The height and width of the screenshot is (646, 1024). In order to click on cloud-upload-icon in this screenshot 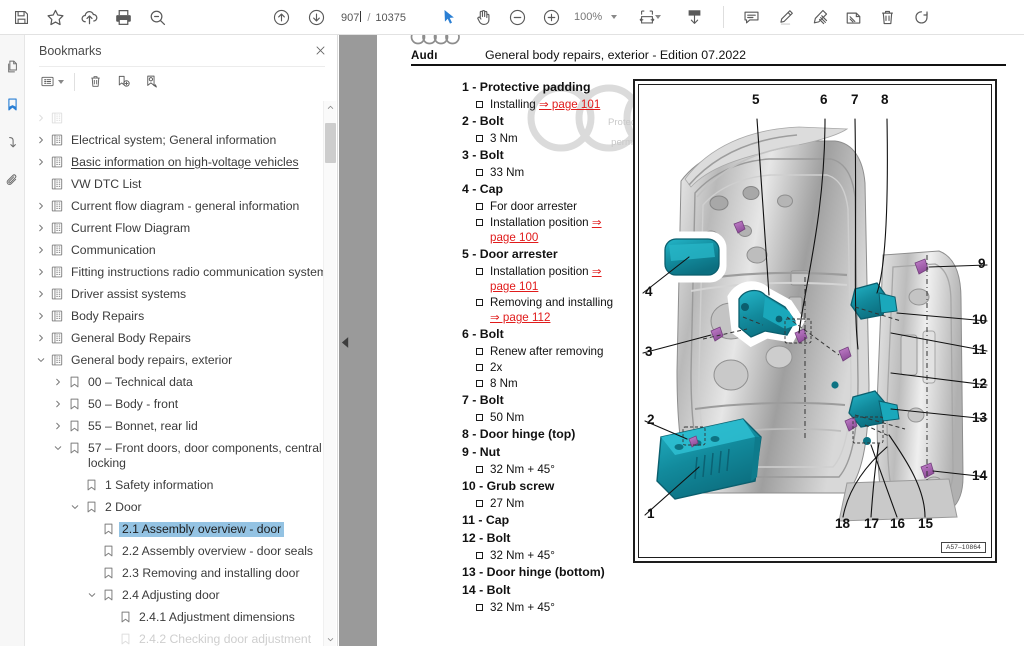, I will do `click(89, 17)`.